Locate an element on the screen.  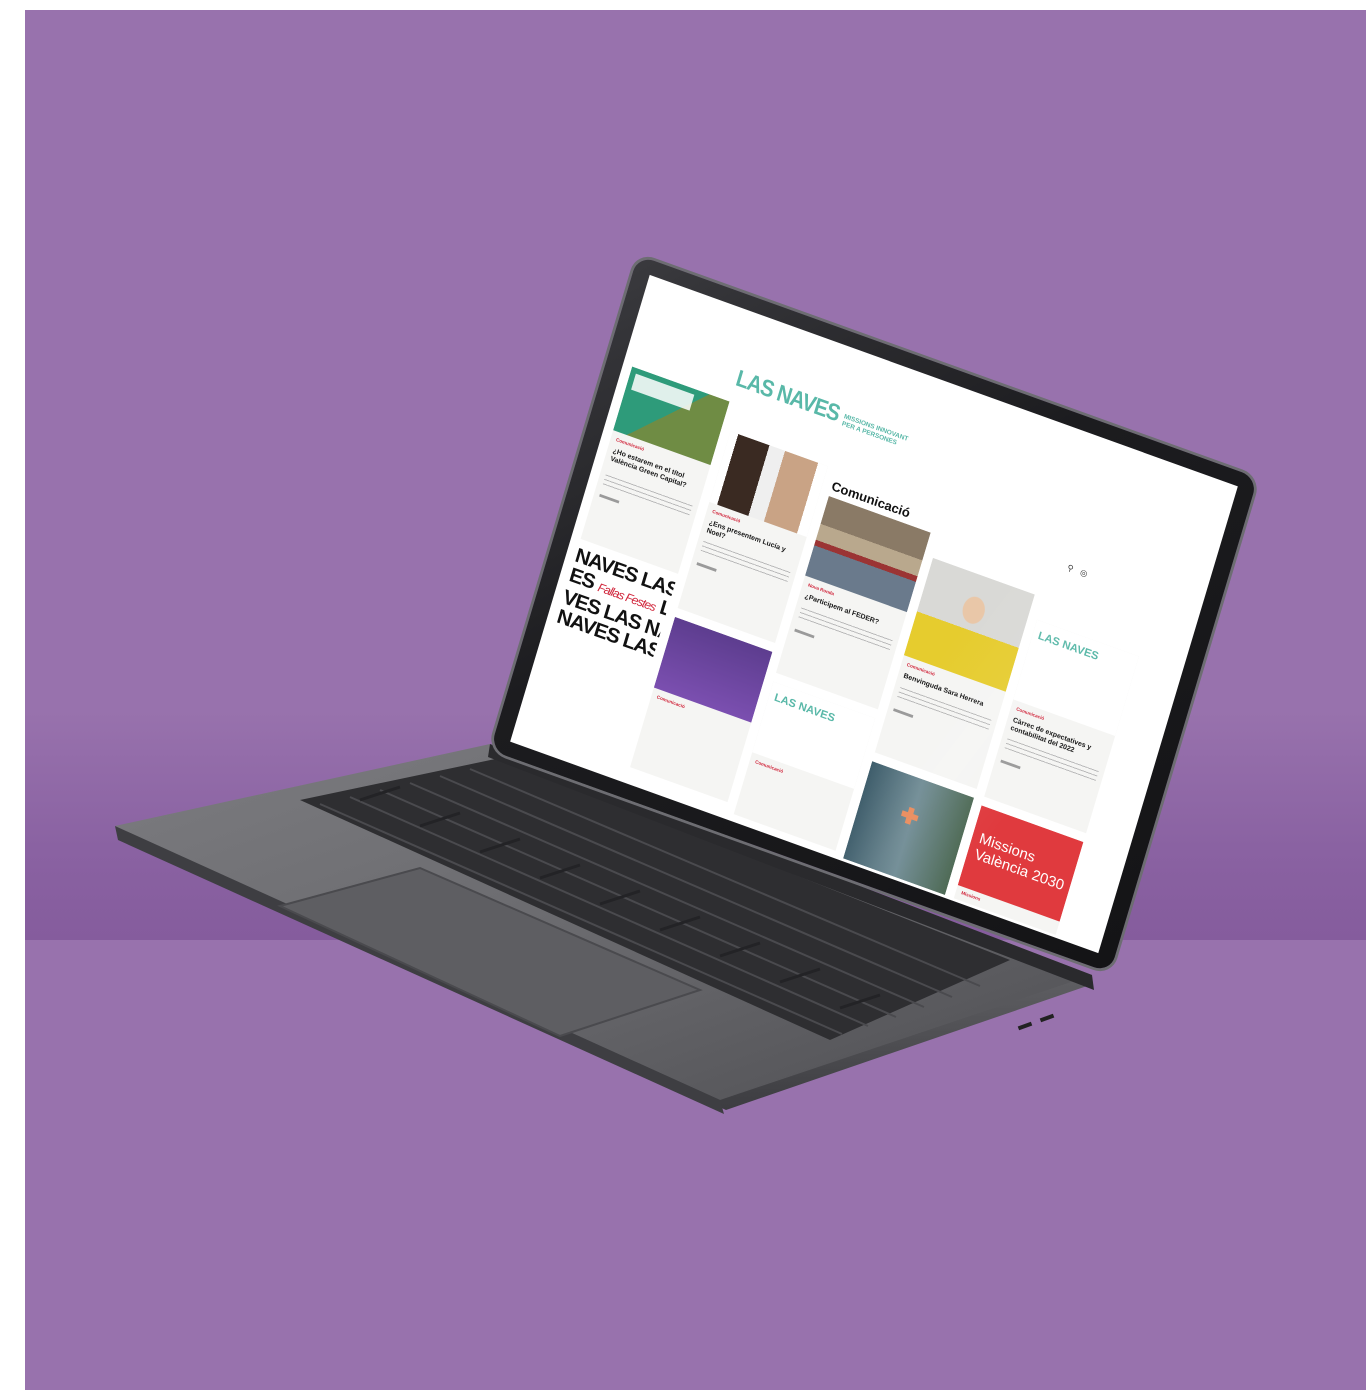
globe-icon: ◎ is located at coordinates (1084, 573).